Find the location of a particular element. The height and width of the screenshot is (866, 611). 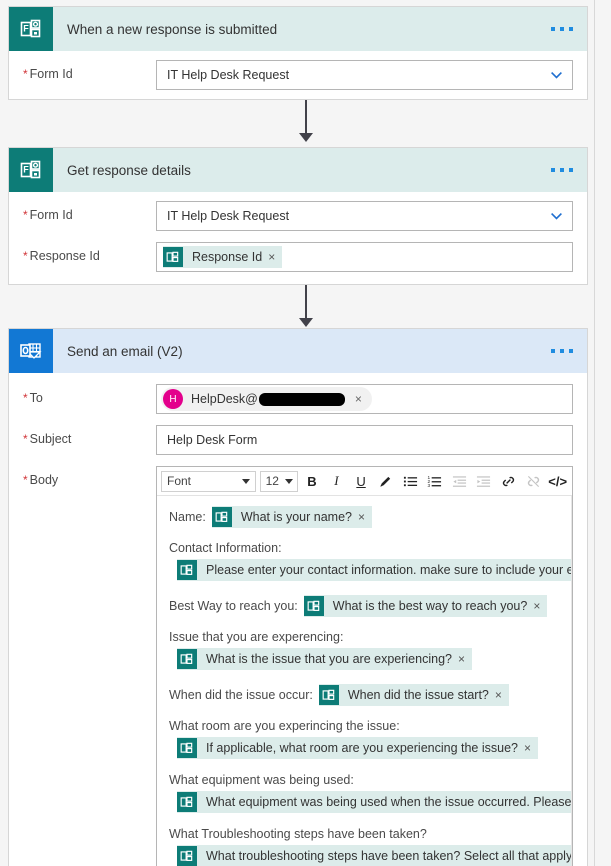

italic-button: I is located at coordinates (336, 481).